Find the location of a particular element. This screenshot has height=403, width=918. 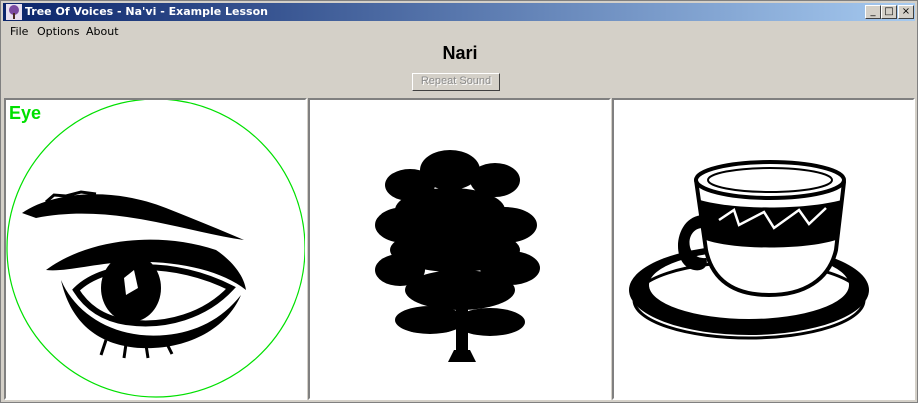

tree-image is located at coordinates (457, 256).